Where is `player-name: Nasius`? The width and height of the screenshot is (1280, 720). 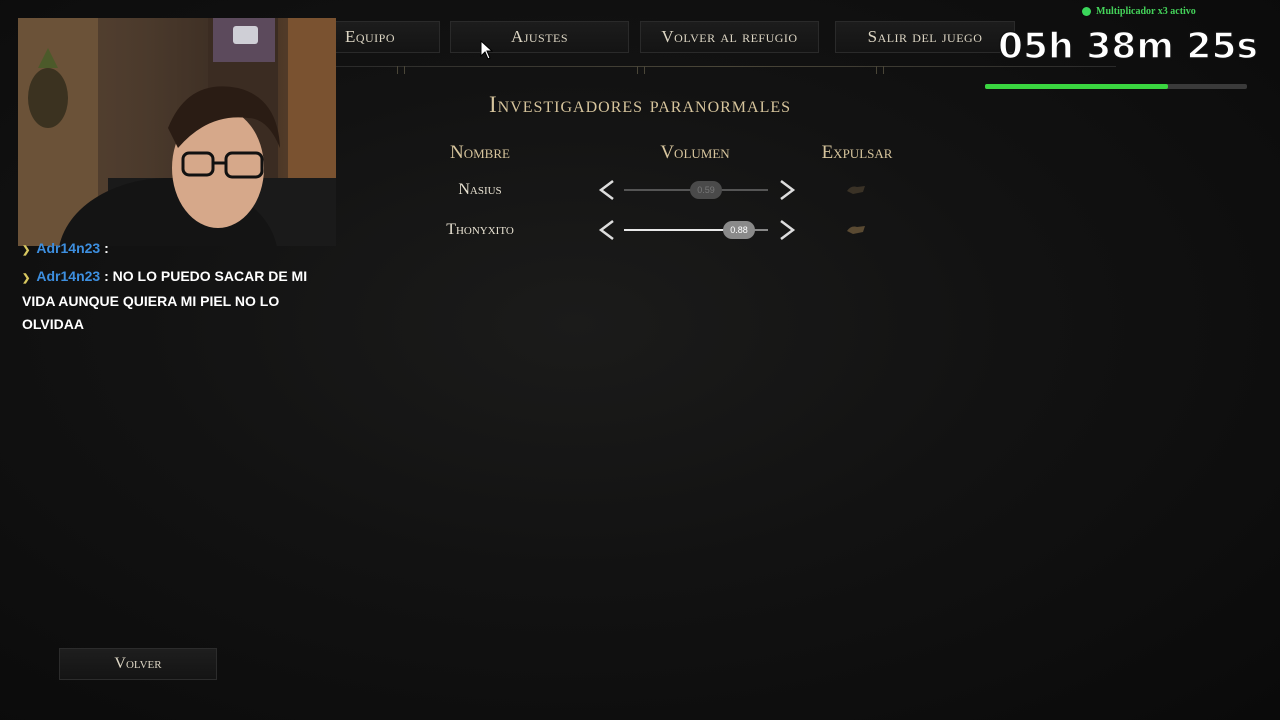
player-name: Nasius is located at coordinates (480, 189).